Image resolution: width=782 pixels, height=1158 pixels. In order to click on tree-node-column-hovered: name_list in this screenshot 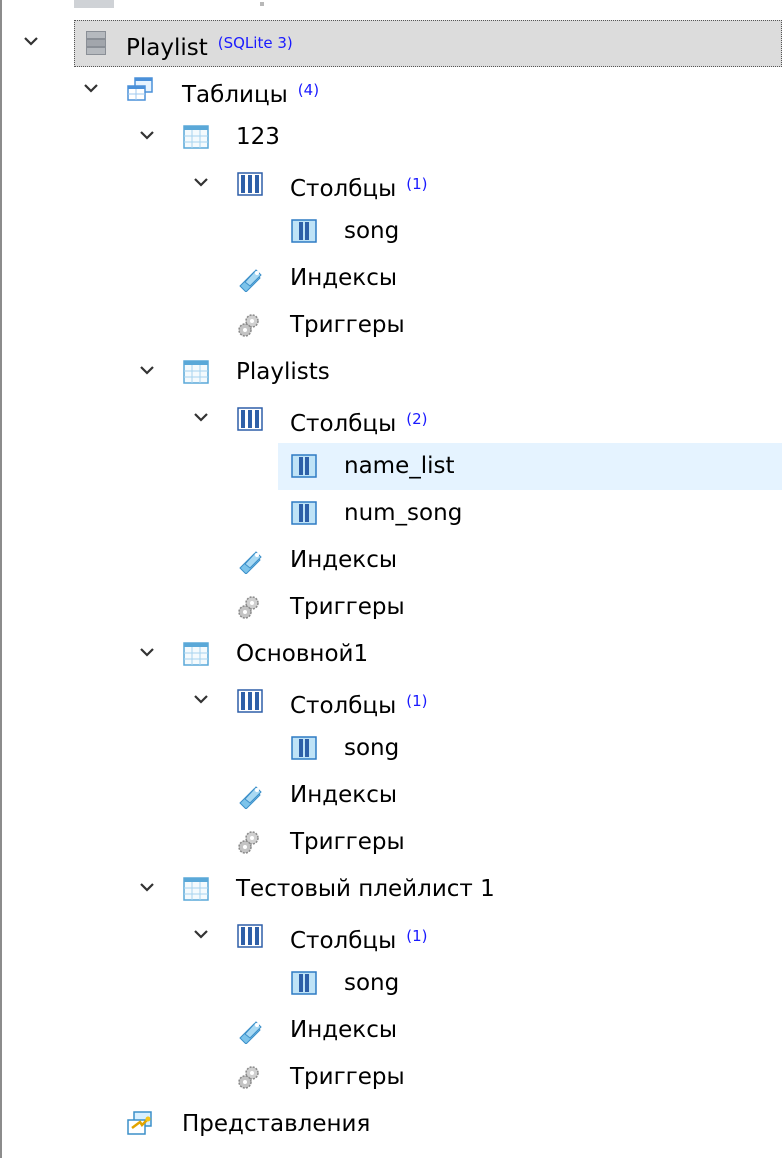, I will do `click(391, 466)`.